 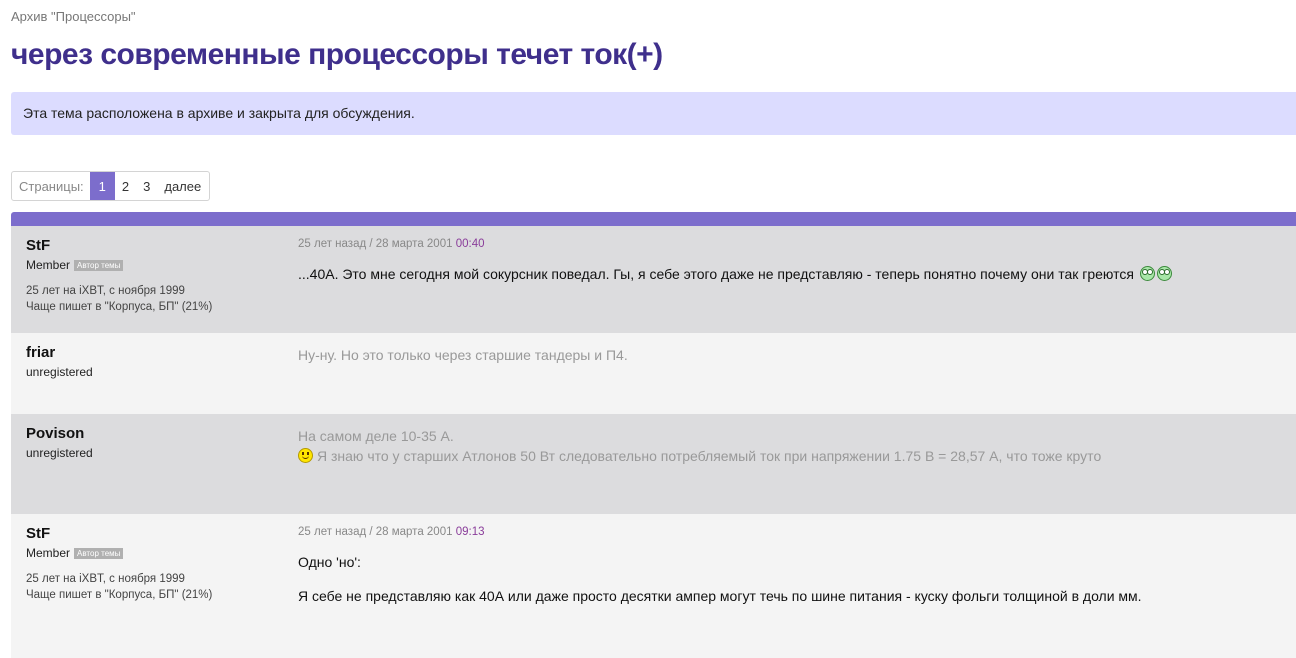 I want to click on pagination: Страницы: 1 2 3 далее, so click(x=111, y=186).